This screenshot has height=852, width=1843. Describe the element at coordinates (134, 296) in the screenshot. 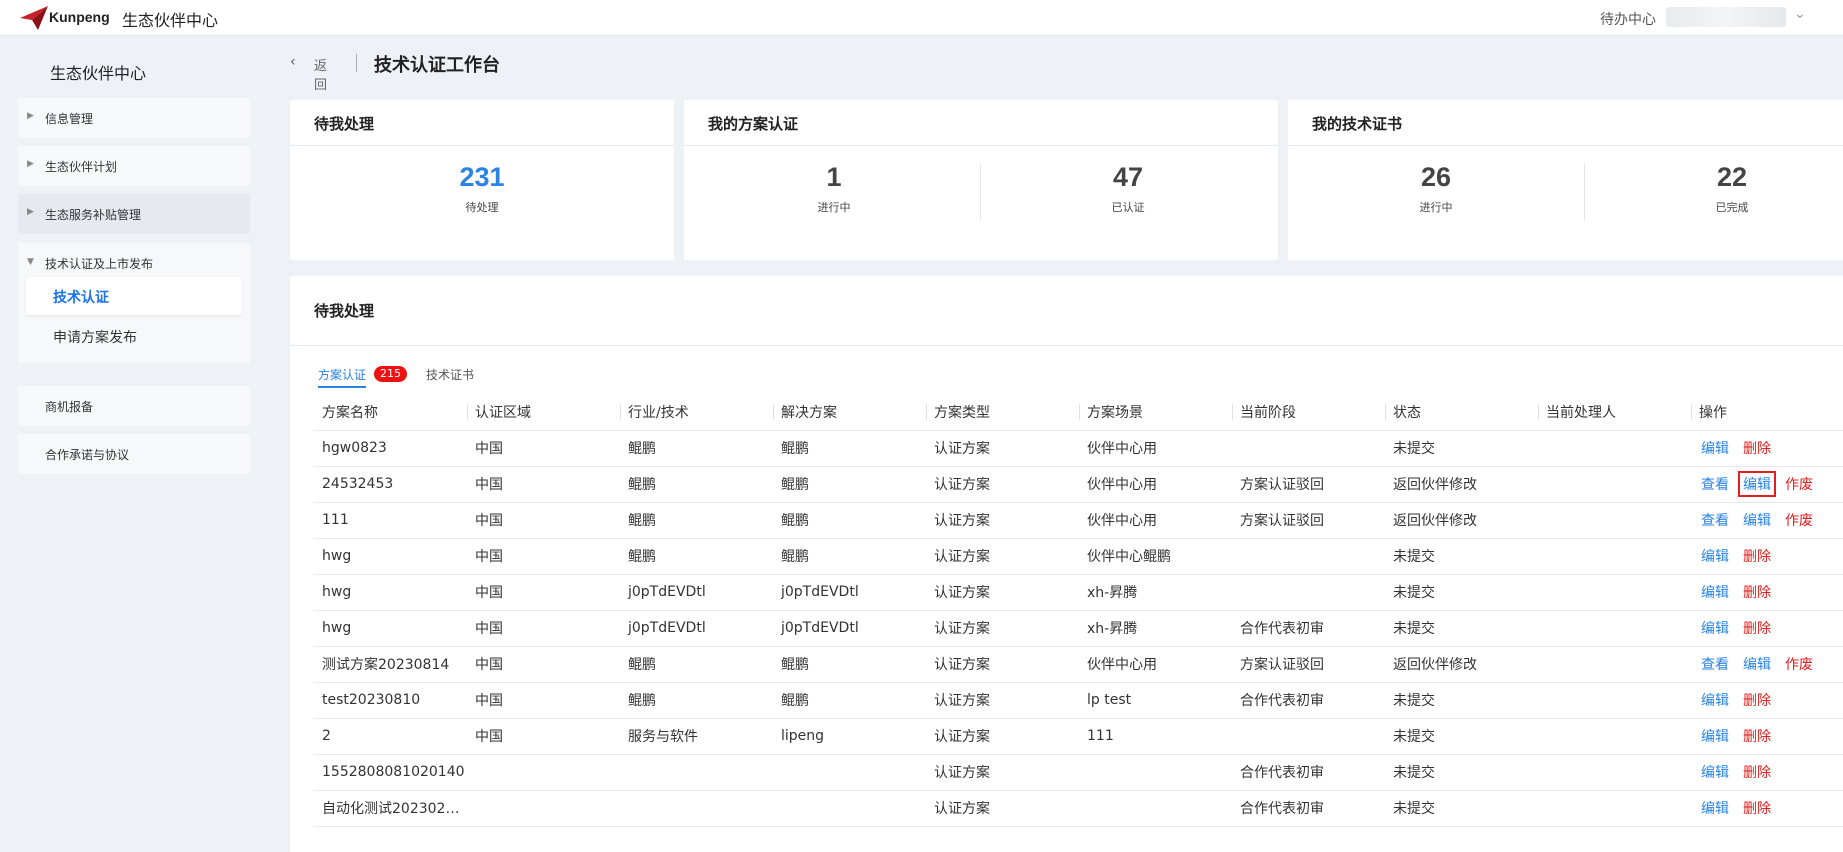

I see `sidebar-subitem-tech-certification: 技术认证` at that location.